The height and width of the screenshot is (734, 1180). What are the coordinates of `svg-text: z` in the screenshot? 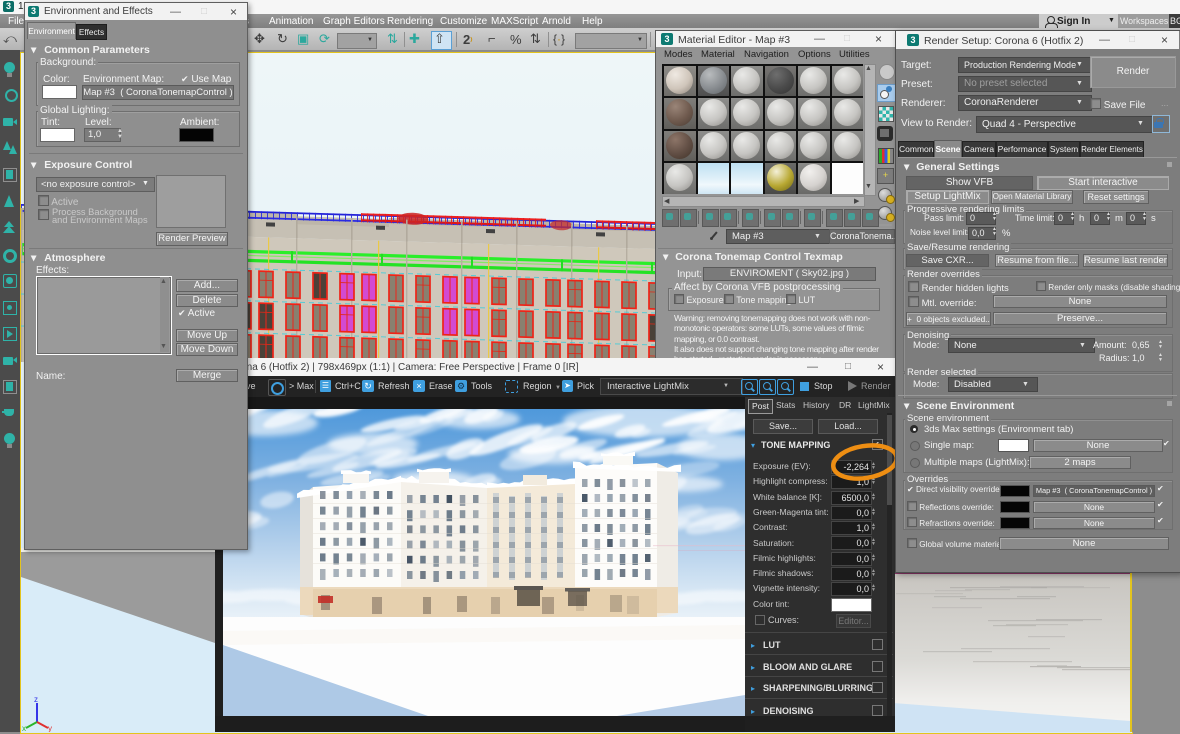 It's located at (36, 699).